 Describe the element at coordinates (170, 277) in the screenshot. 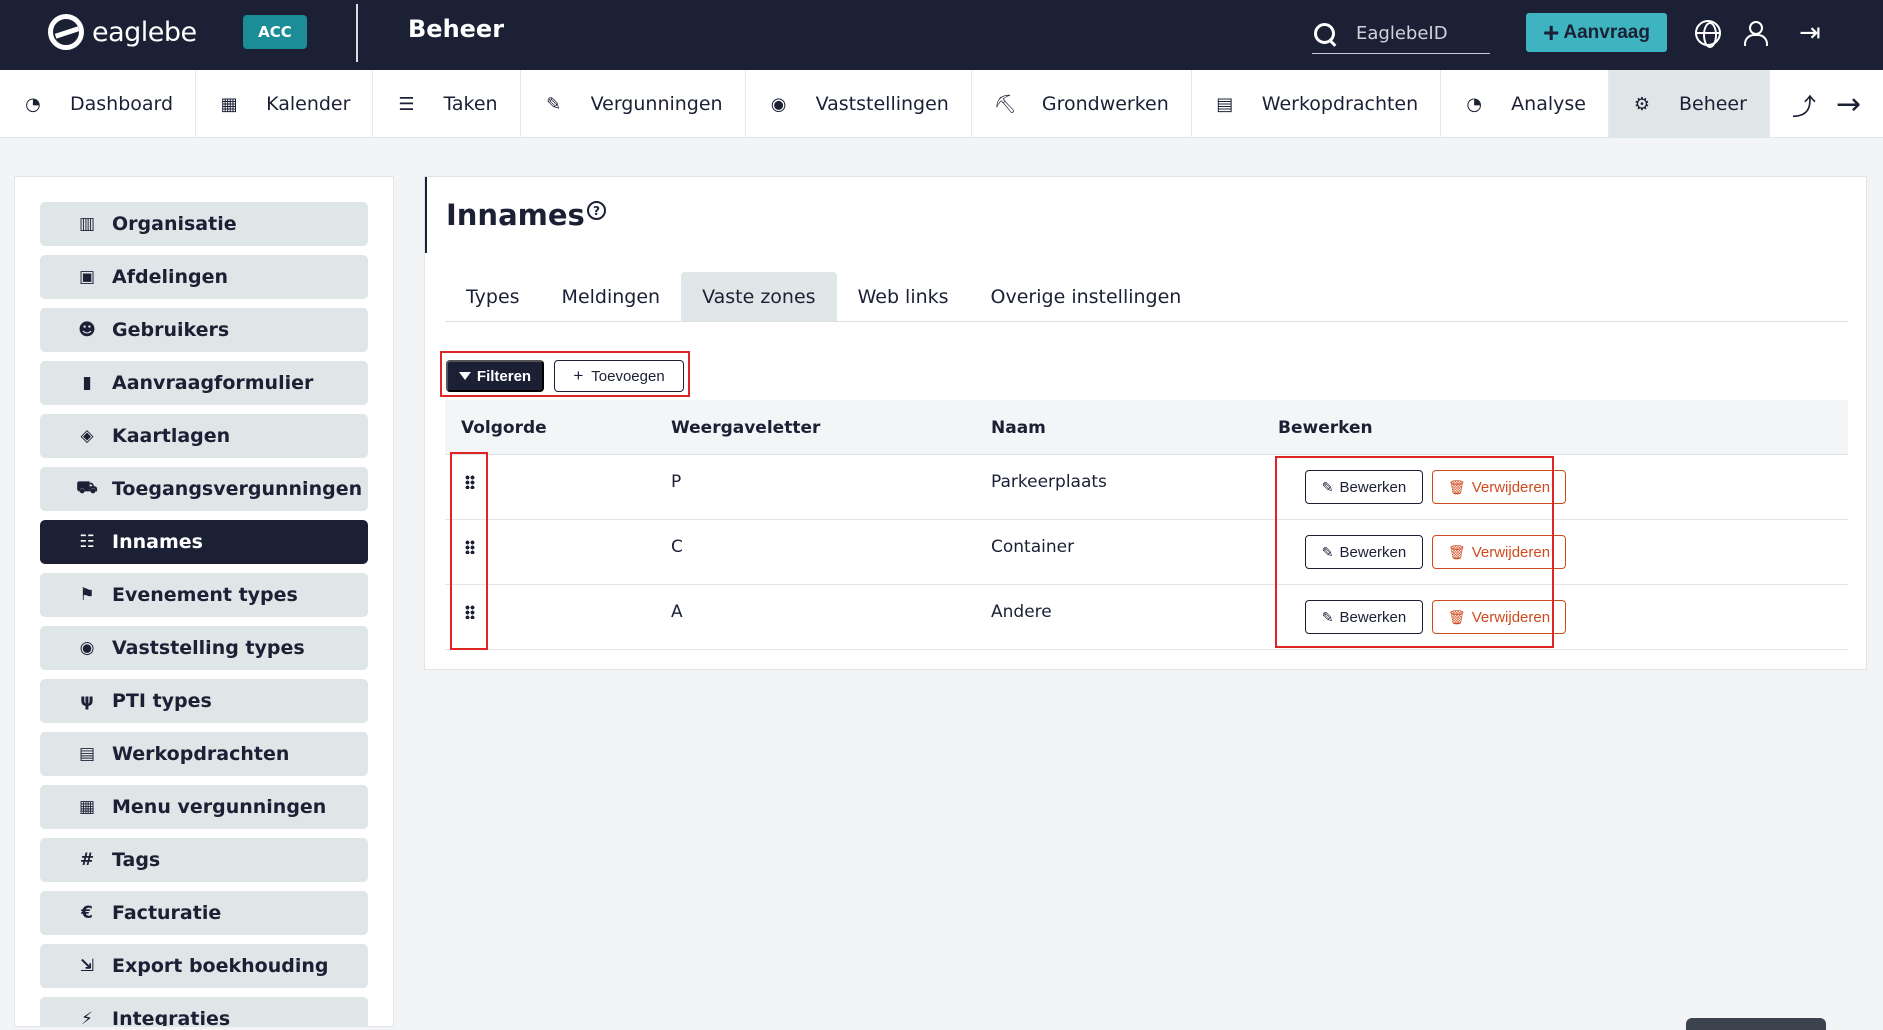

I see `sidebar-item-label: Afdelingen` at that location.